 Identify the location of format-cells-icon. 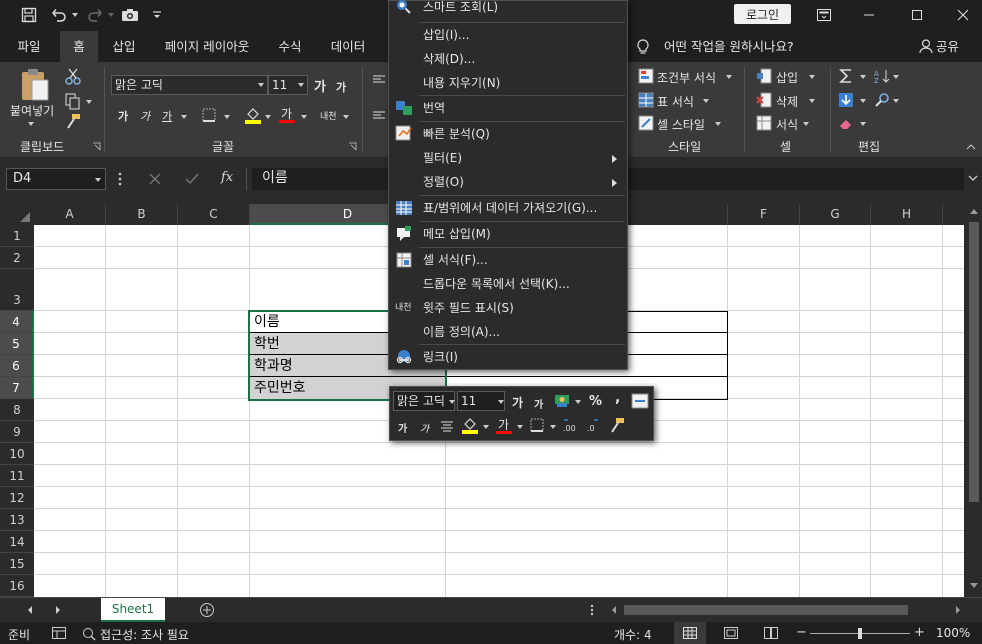
(764, 123).